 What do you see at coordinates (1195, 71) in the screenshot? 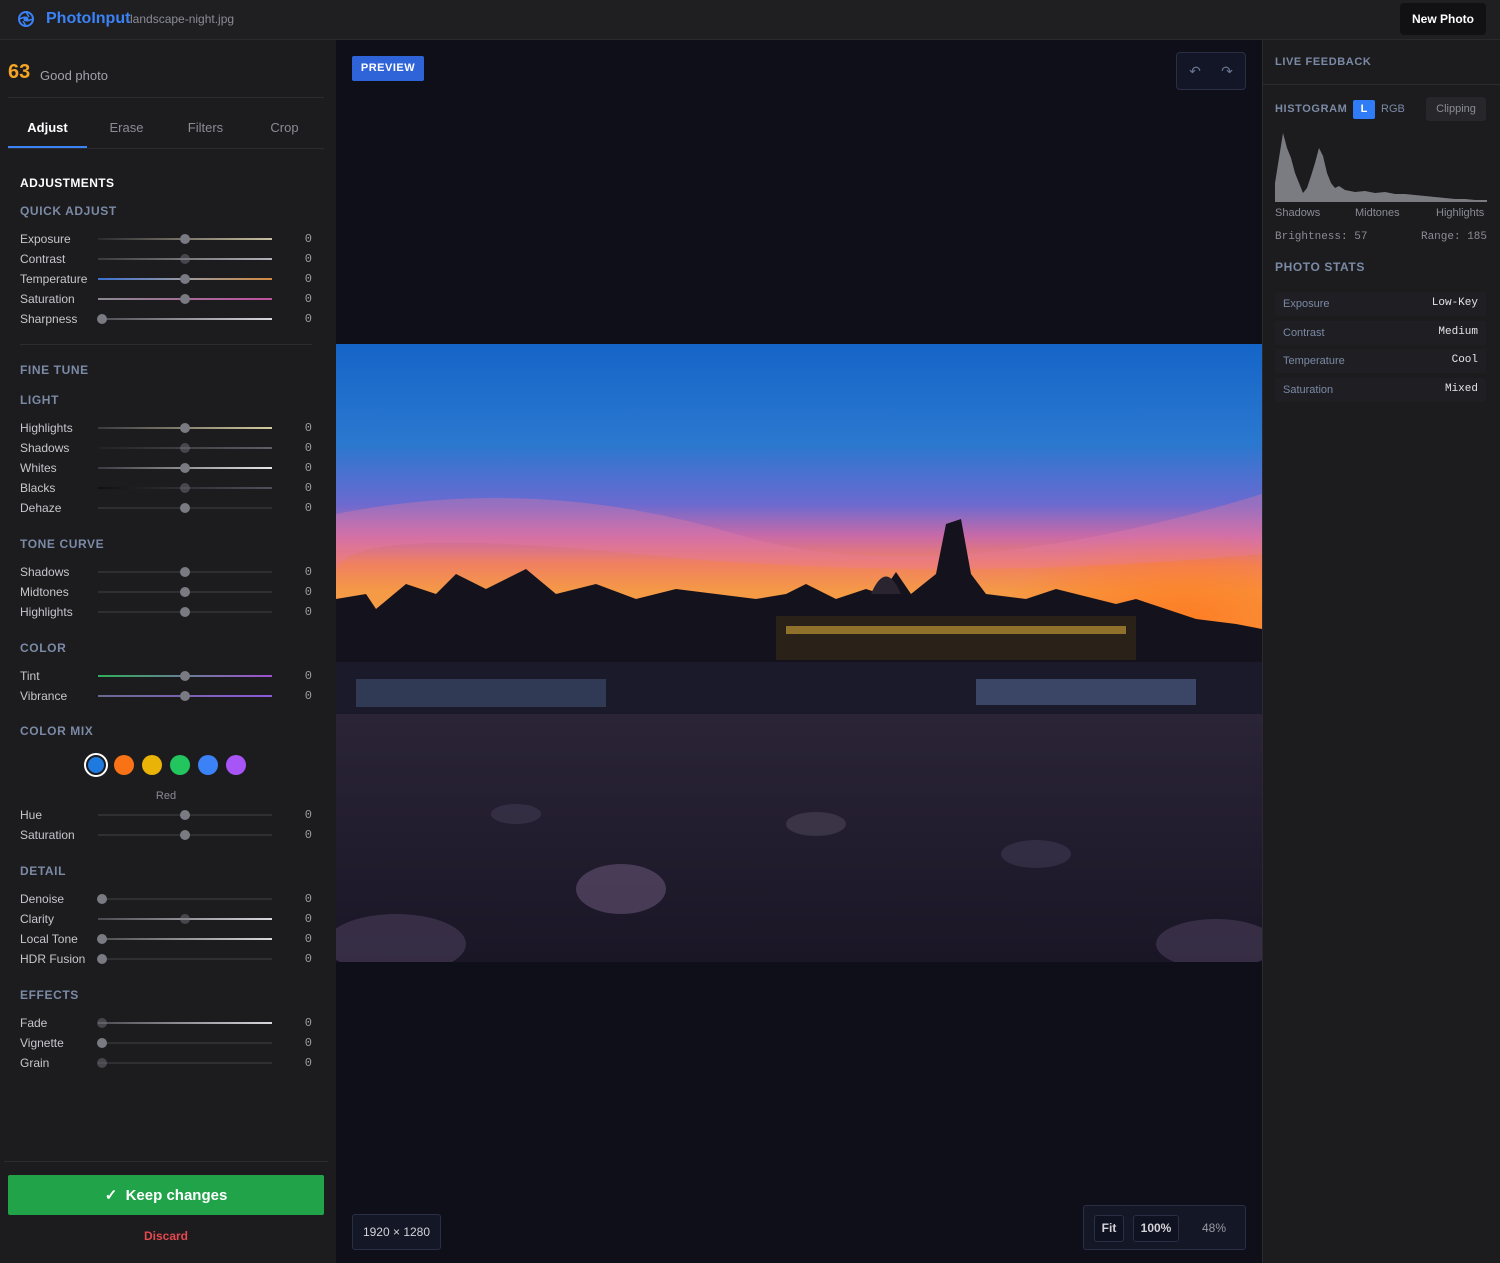
I see `undo-icon: ↶` at bounding box center [1195, 71].